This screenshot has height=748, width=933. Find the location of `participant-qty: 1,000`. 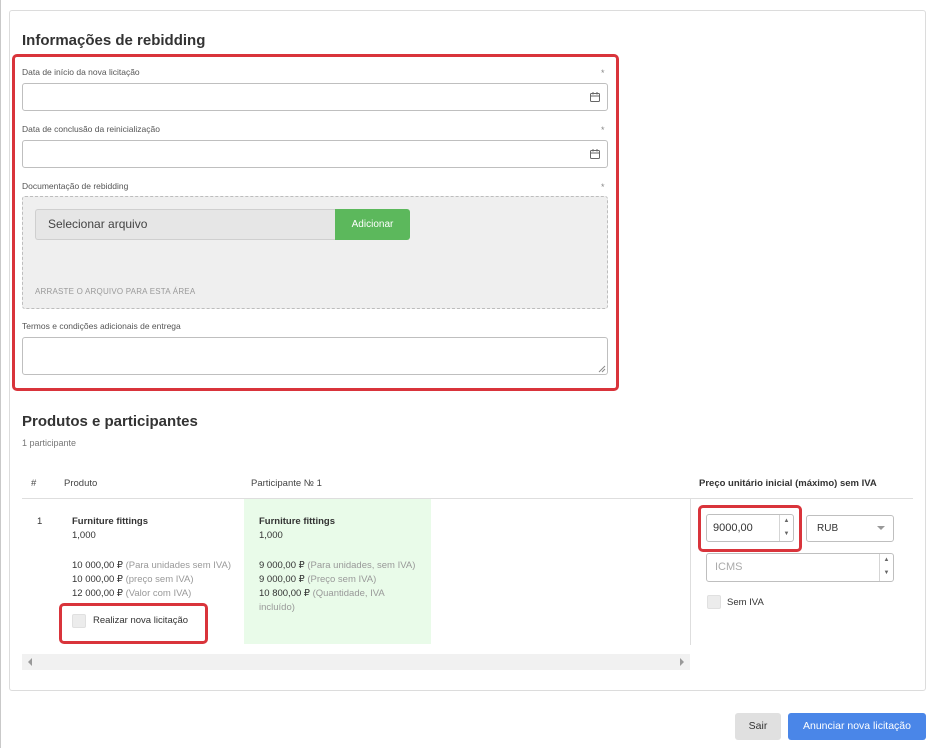

participant-qty: 1,000 is located at coordinates (271, 535).